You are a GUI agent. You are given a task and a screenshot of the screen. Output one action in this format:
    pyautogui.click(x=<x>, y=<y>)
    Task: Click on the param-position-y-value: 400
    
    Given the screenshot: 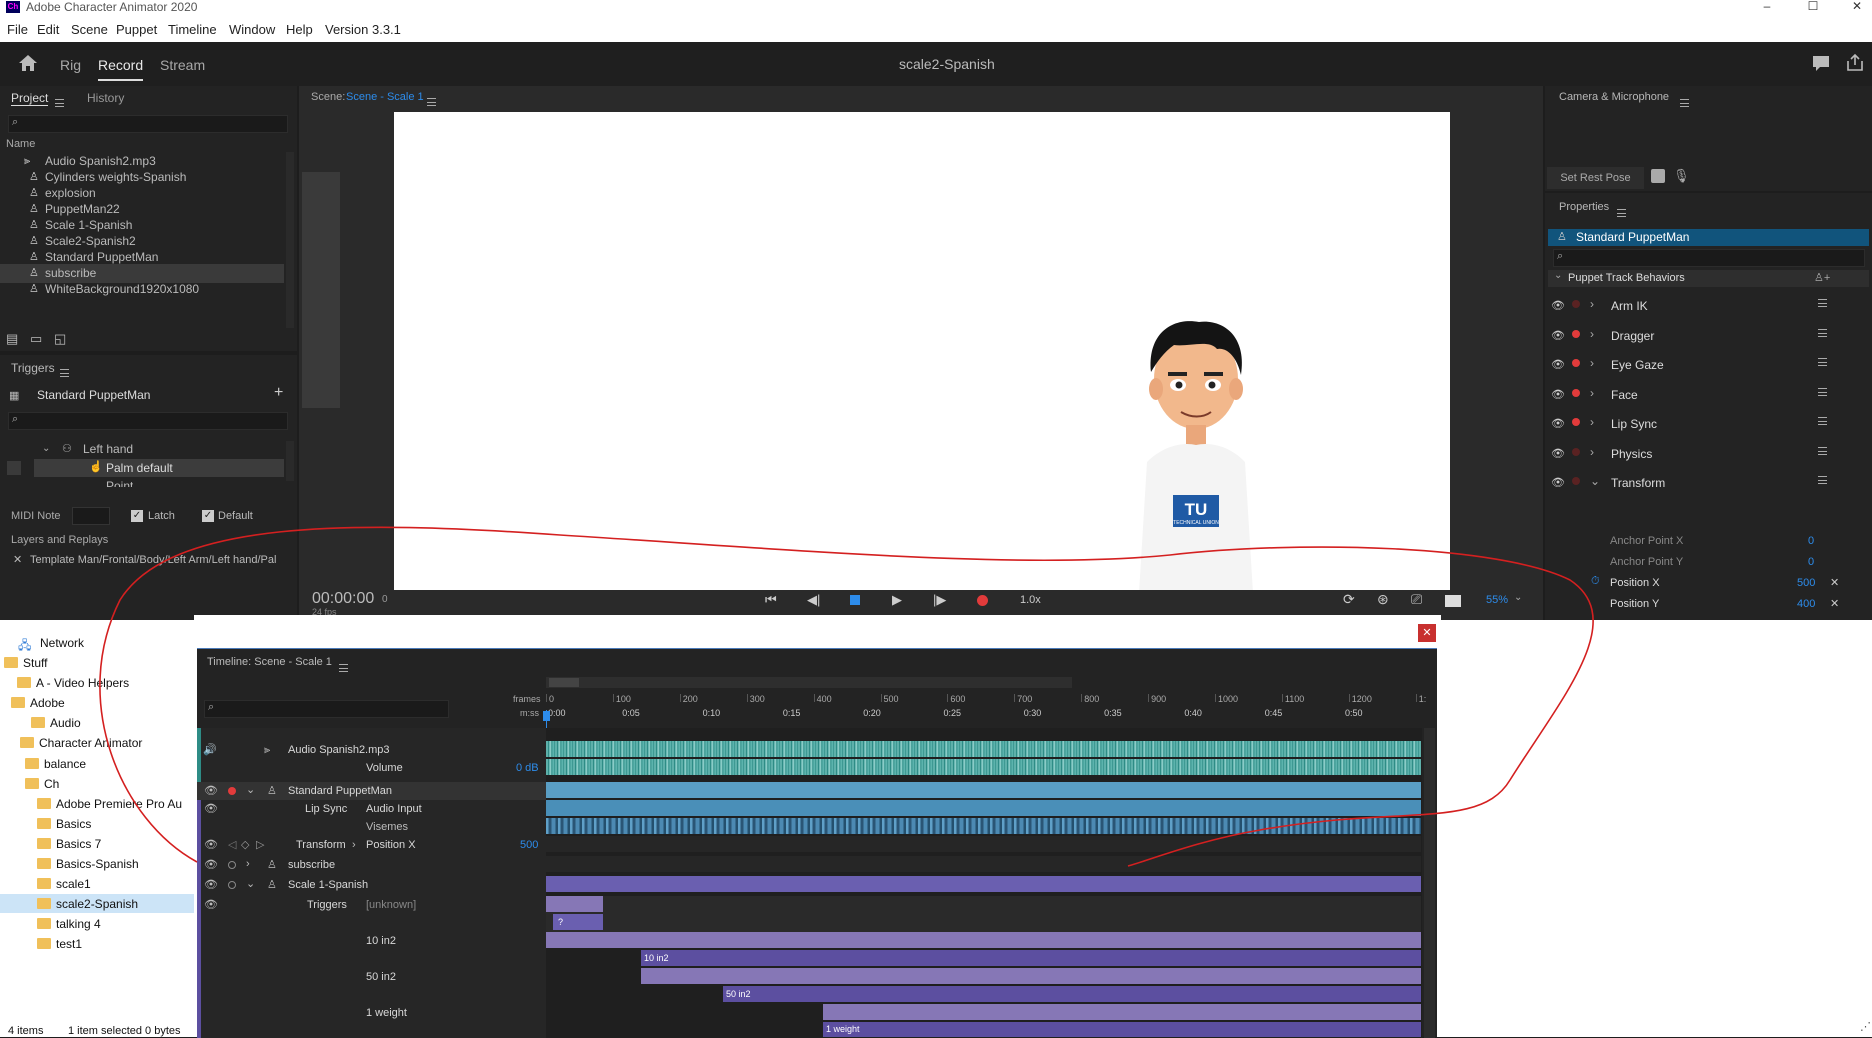 What is the action you would take?
    pyautogui.click(x=1806, y=604)
    